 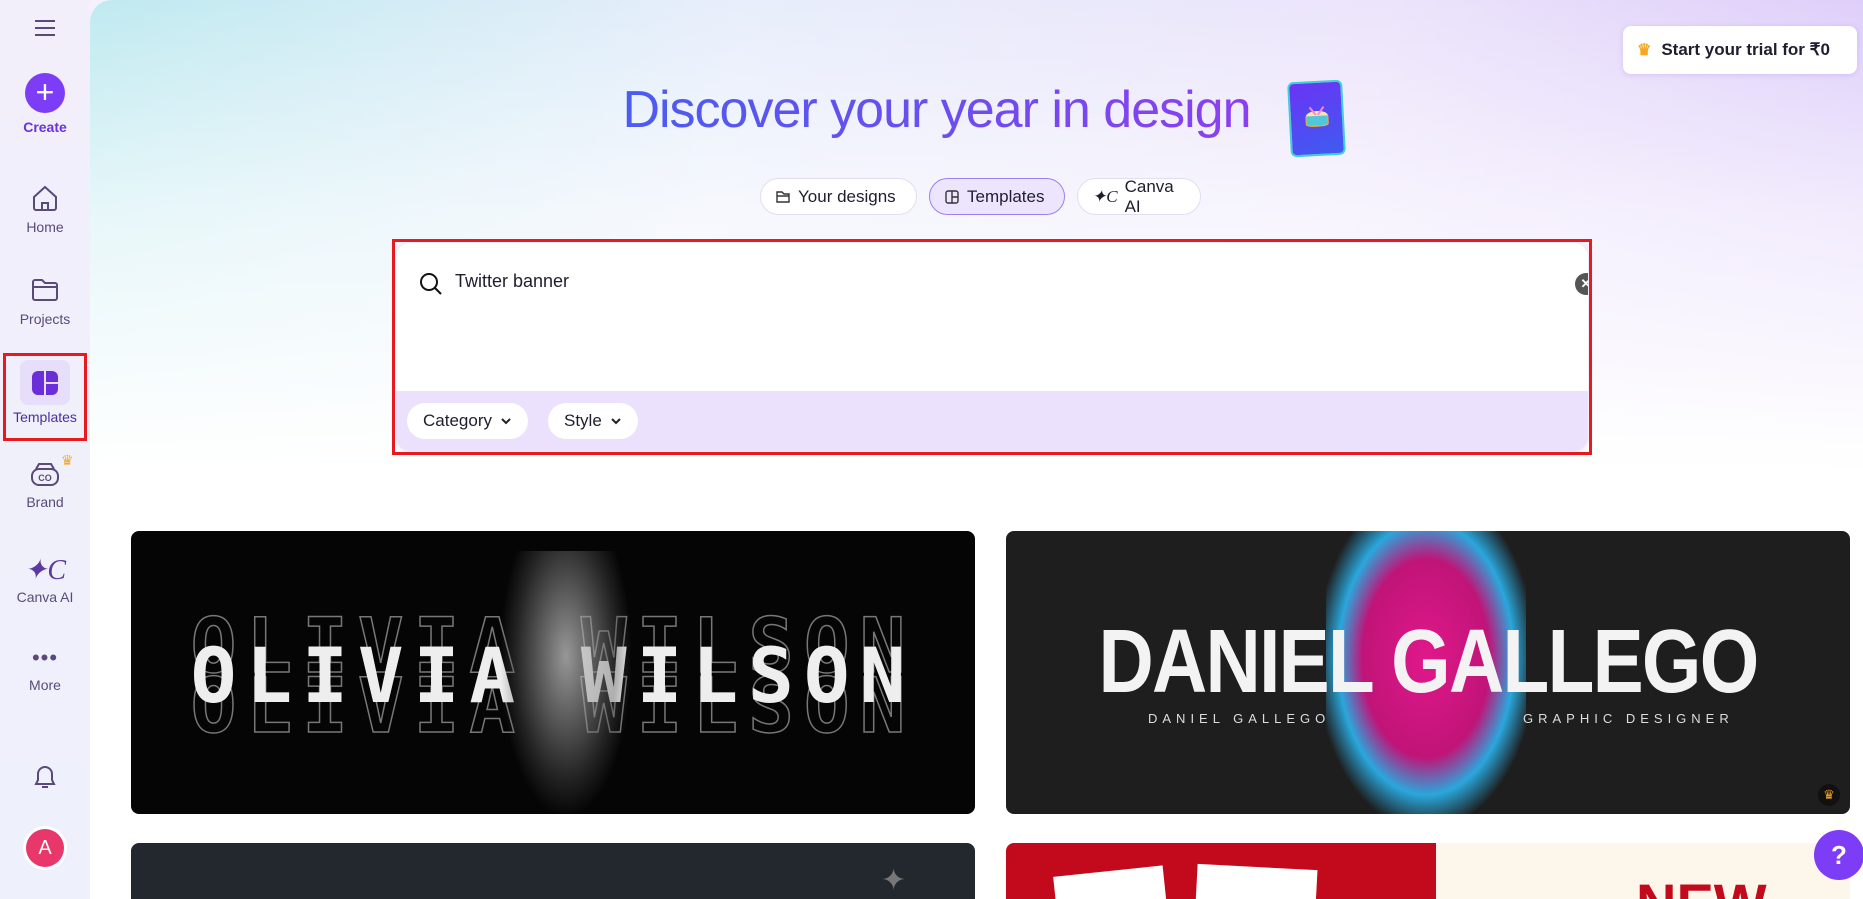 What do you see at coordinates (45, 93) in the screenshot?
I see `plus-icon: +` at bounding box center [45, 93].